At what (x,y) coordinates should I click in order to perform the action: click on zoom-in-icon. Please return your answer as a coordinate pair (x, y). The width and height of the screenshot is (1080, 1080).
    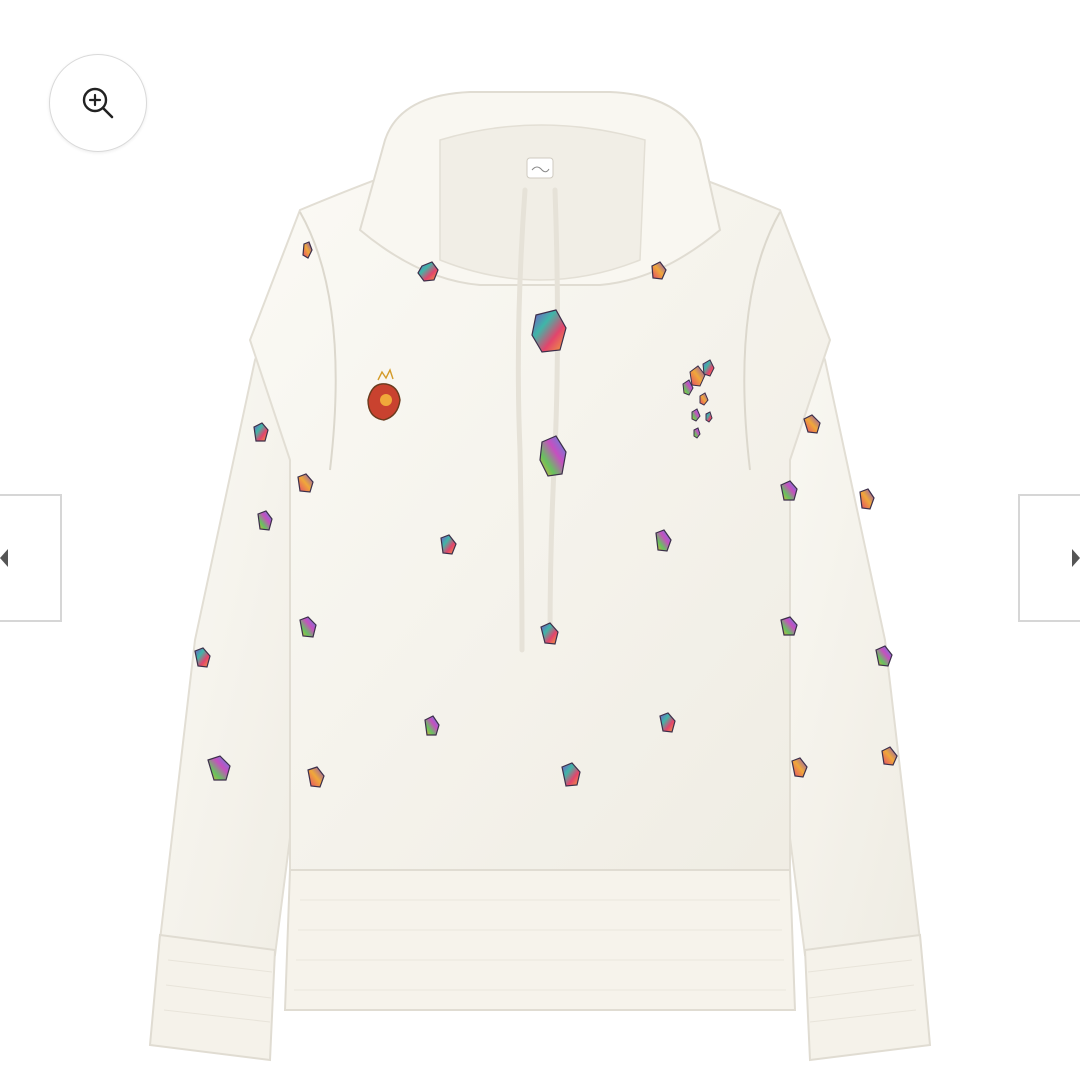
    Looking at the image, I should click on (98, 103).